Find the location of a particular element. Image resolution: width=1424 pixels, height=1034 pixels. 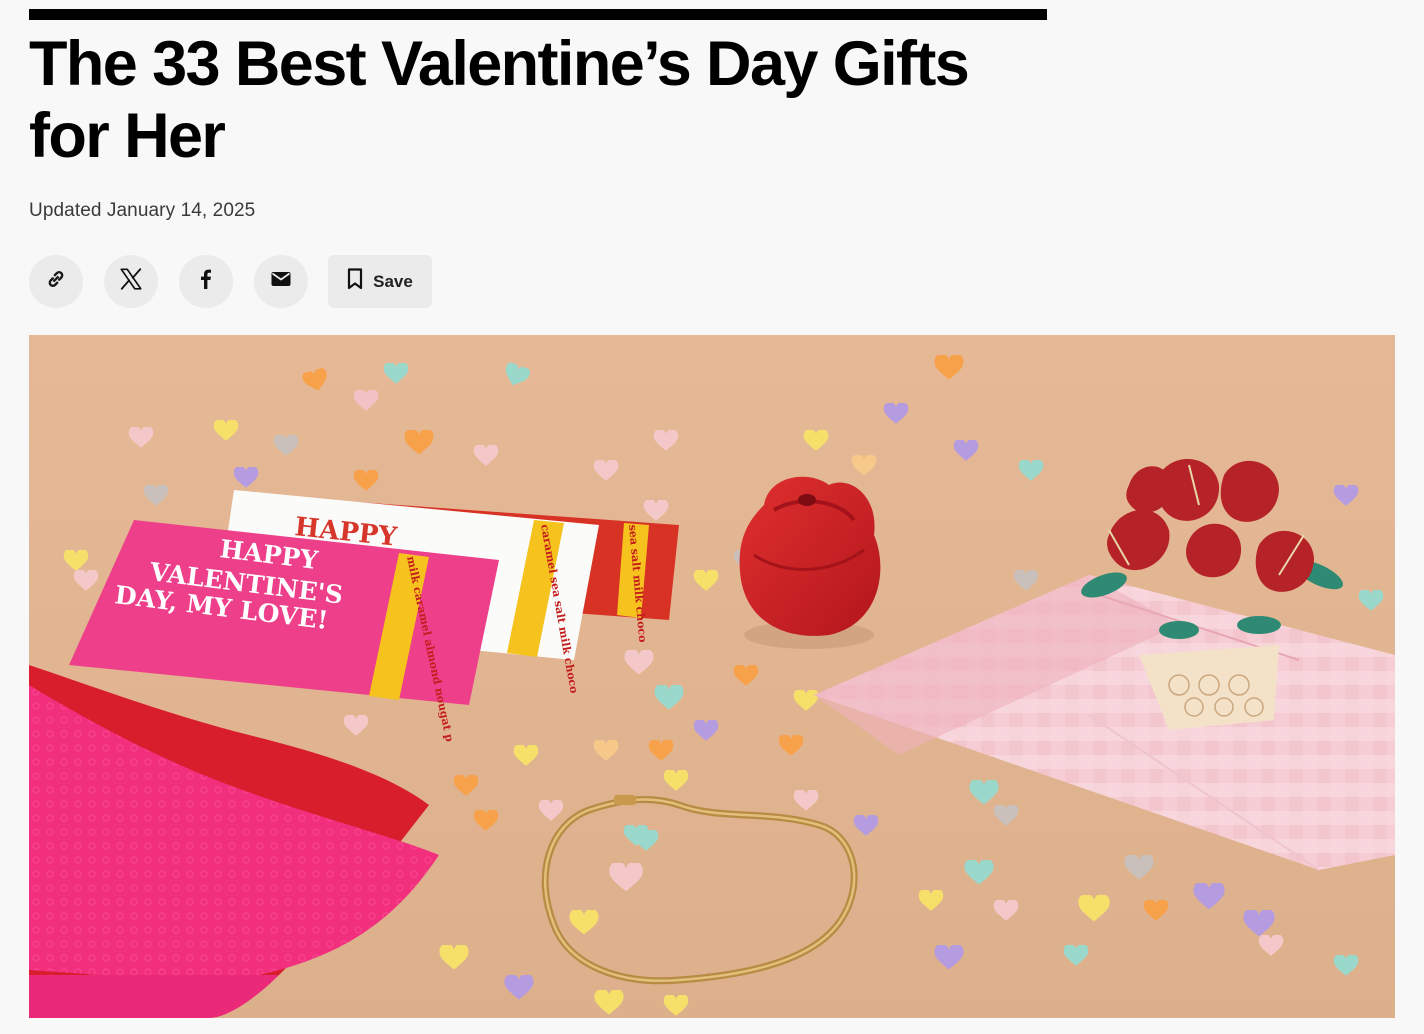

mail-icon is located at coordinates (281, 281).